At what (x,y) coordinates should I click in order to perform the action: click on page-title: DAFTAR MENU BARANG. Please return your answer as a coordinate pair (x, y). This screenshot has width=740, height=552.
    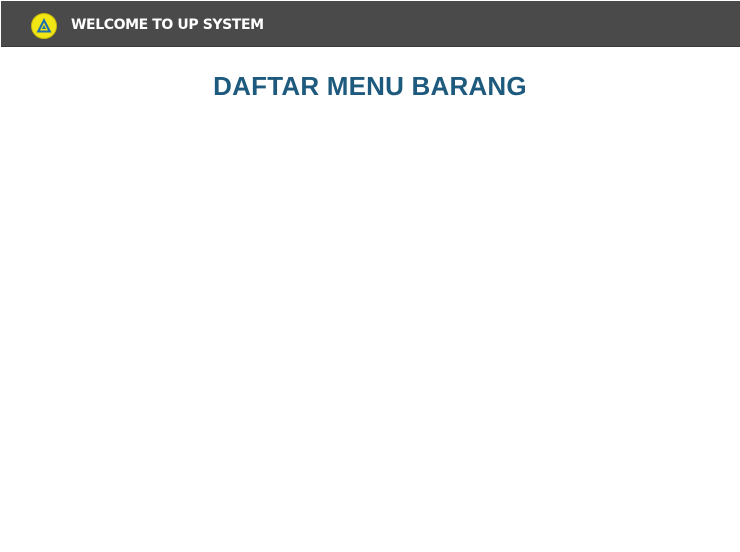
    Looking at the image, I should click on (370, 86).